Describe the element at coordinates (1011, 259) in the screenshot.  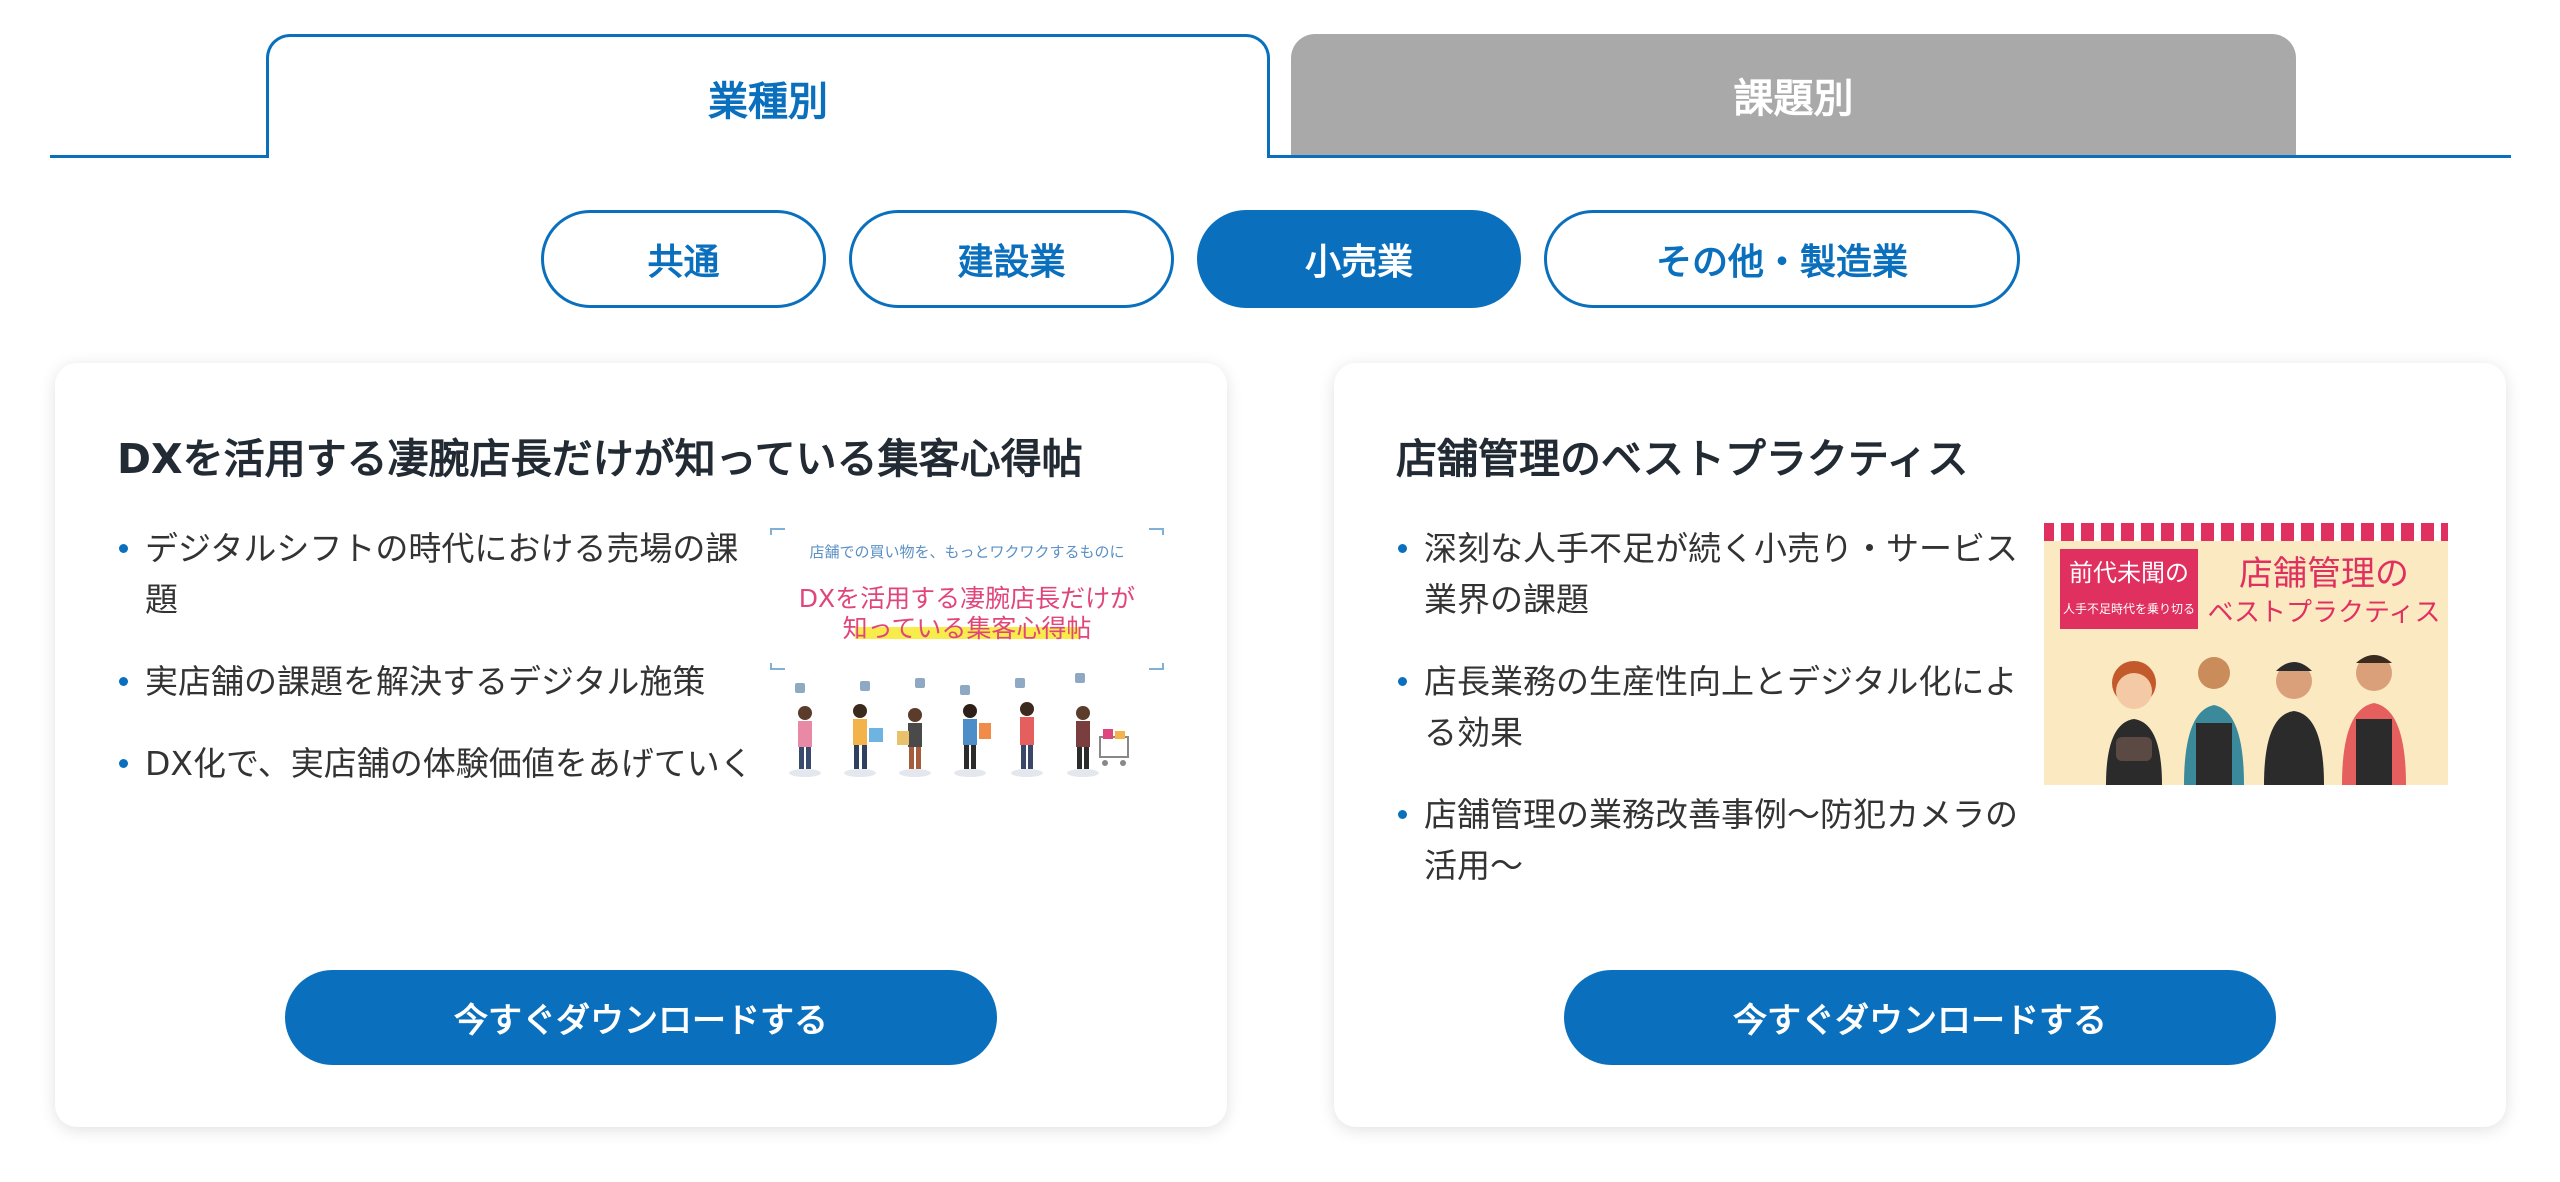
I see `filter-construction: 建設業` at that location.